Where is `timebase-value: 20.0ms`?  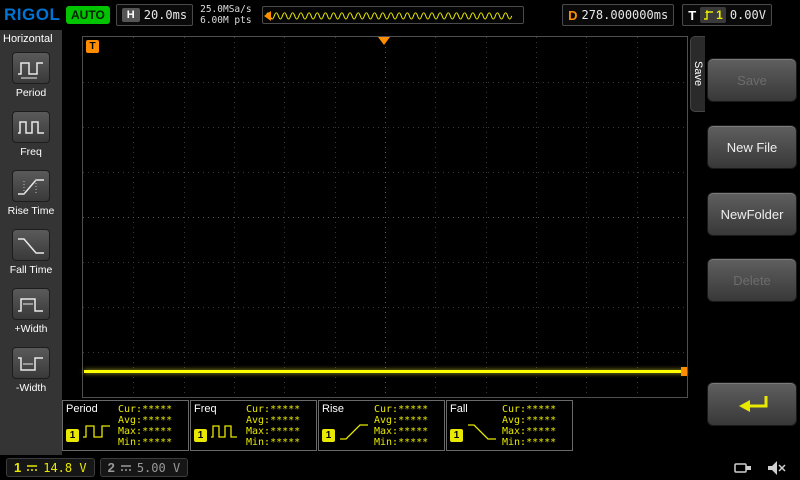 timebase-value: 20.0ms is located at coordinates (165, 15).